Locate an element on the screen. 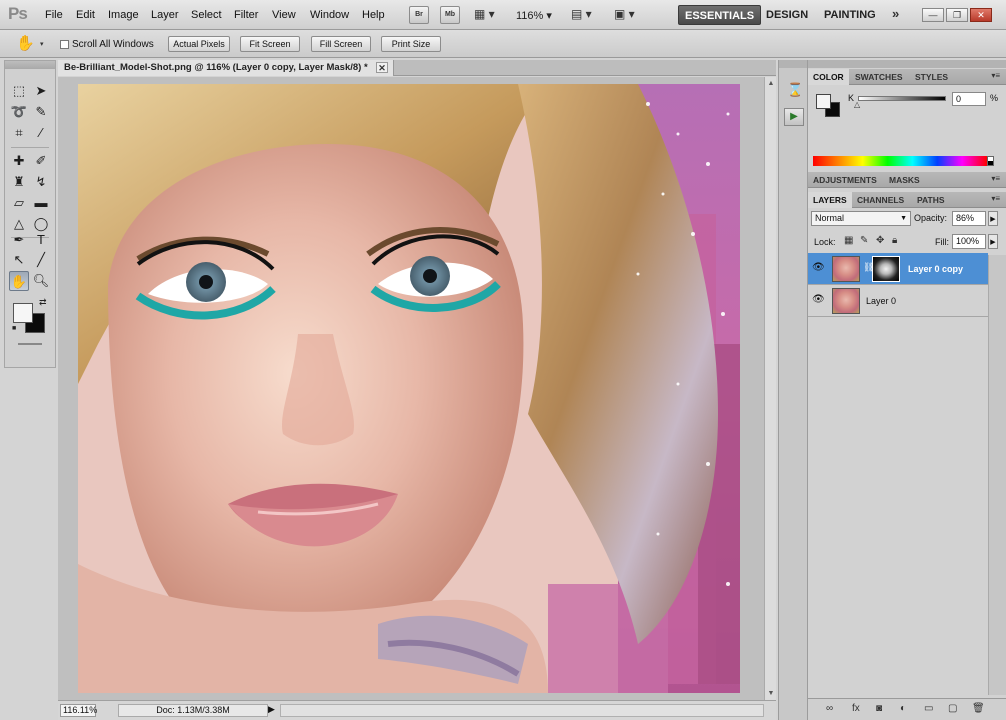  k-channel-slider is located at coordinates (902, 98).